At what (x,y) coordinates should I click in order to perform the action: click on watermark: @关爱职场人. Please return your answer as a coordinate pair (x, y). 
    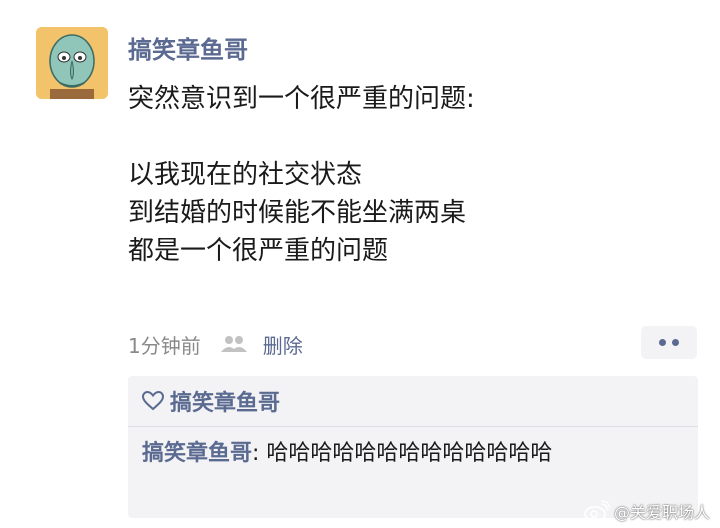
    Looking at the image, I should click on (647, 511).